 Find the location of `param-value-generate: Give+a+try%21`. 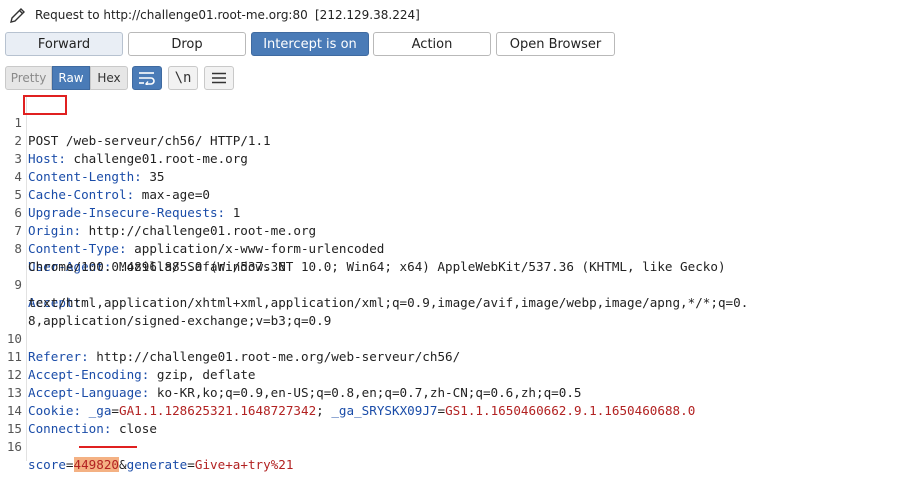

param-value-generate: Give+a+try%21 is located at coordinates (244, 464).